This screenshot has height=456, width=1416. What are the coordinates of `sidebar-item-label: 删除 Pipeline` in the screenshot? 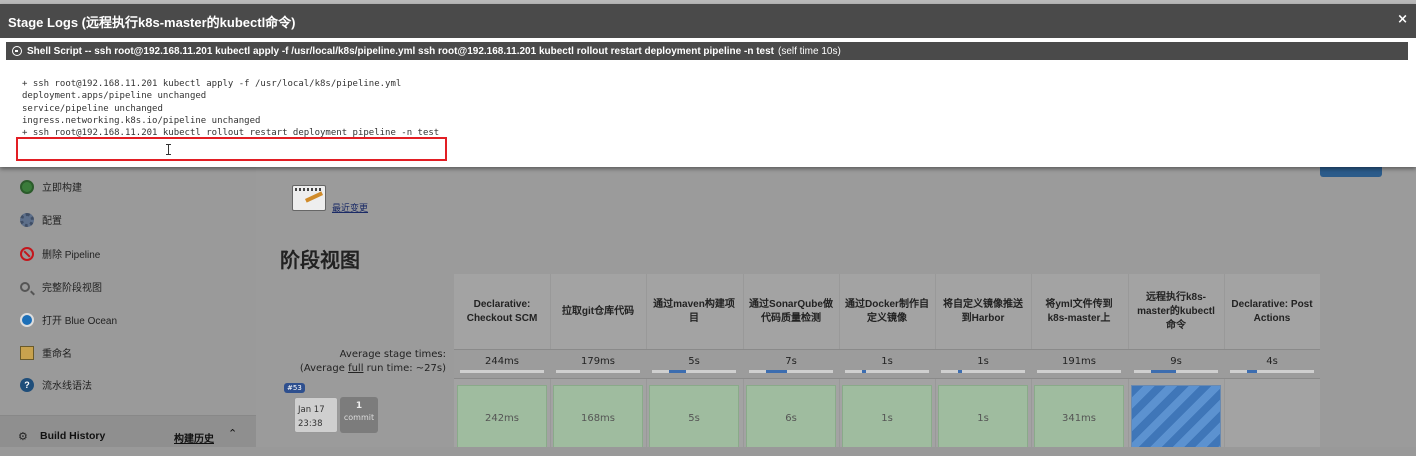 It's located at (71, 255).